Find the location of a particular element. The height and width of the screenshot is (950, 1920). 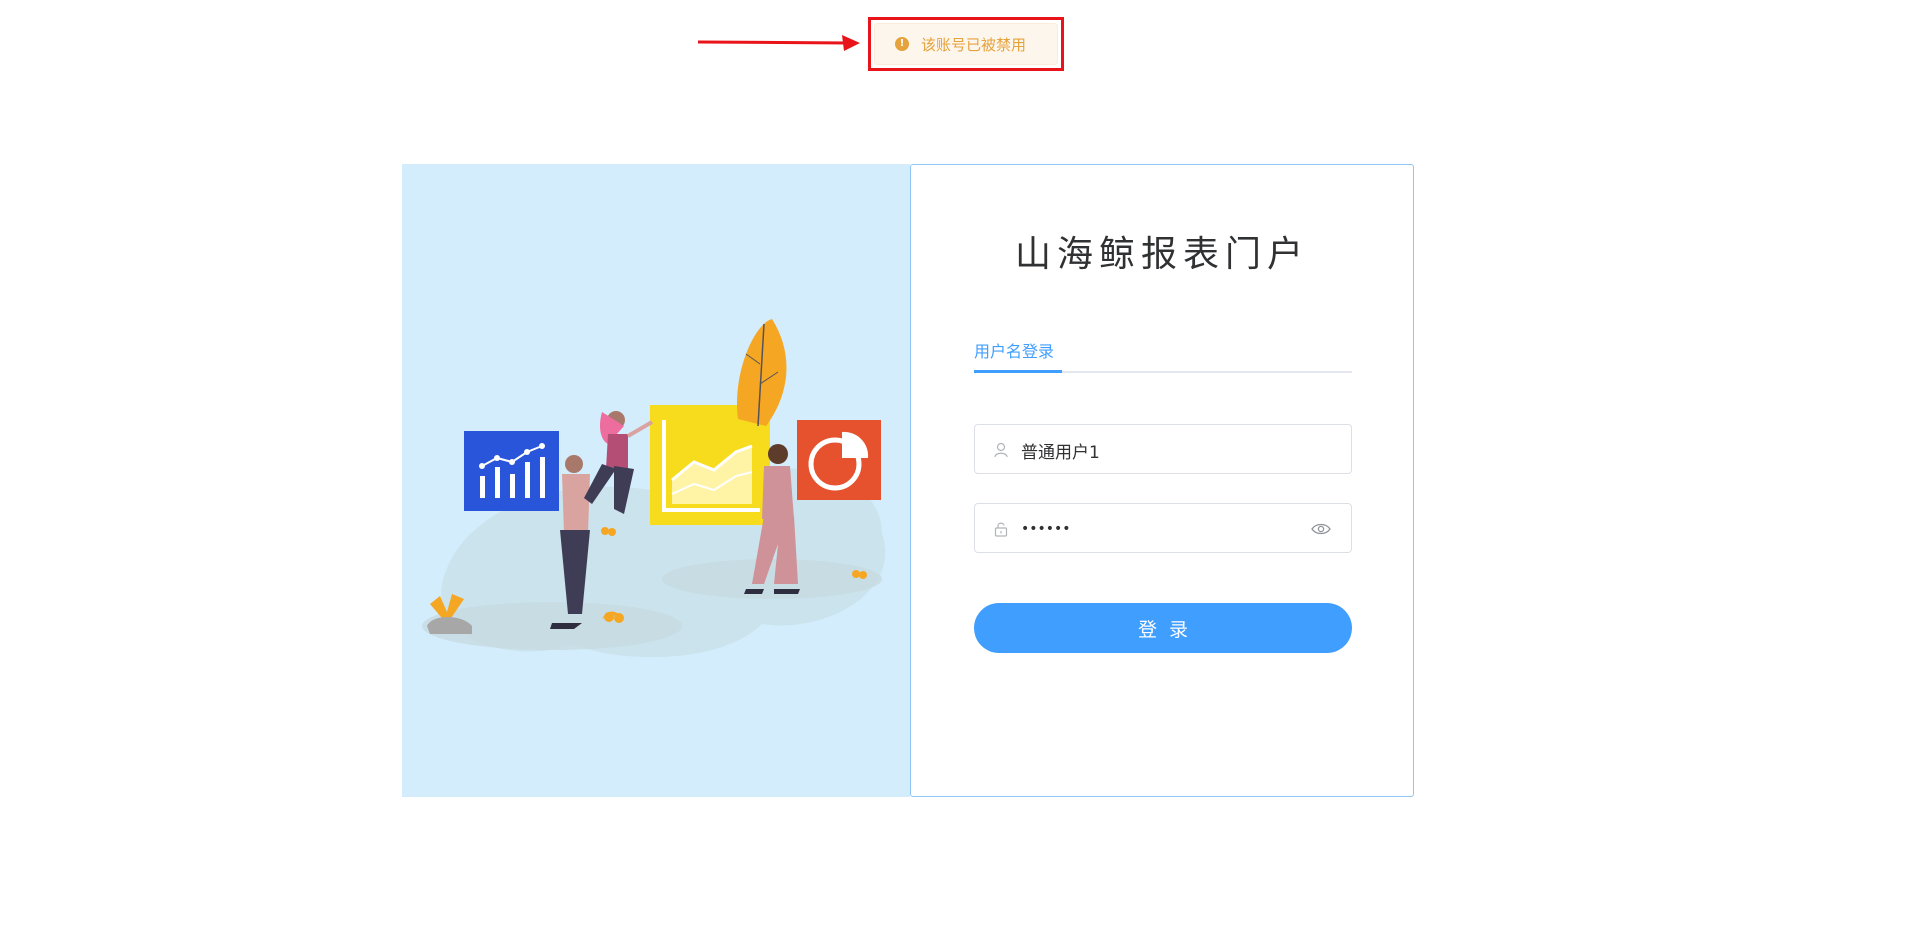

password-input-box is located at coordinates (1163, 528).